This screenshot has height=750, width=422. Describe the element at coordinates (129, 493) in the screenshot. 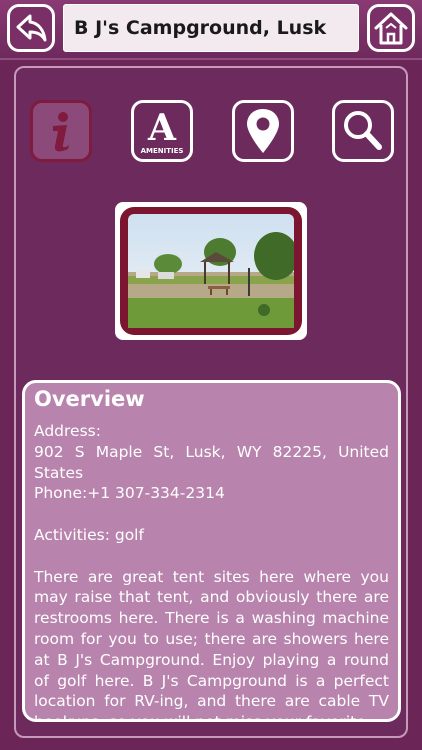

I see `phone-text: Phone:+1 307-334-2314` at that location.